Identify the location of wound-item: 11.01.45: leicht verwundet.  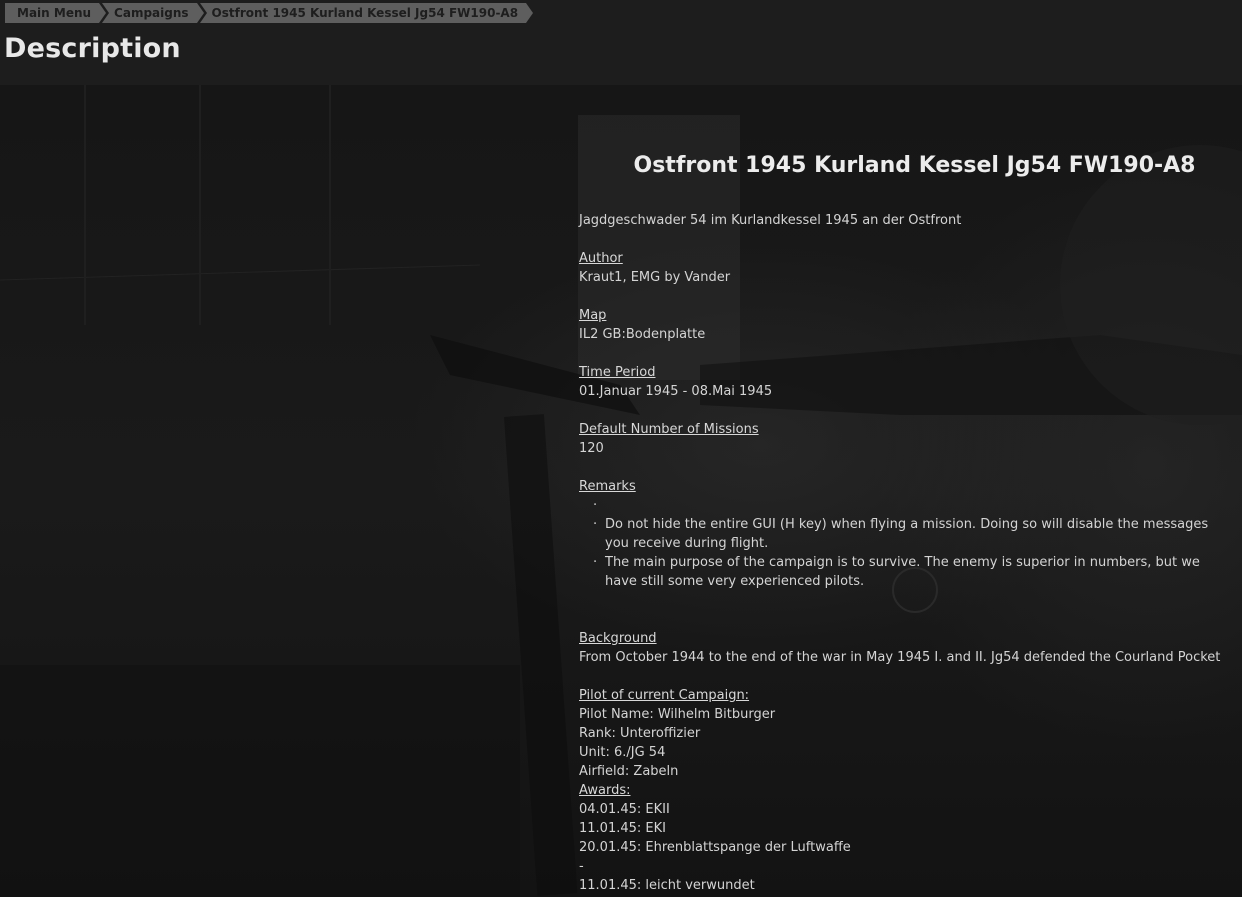
(667, 885).